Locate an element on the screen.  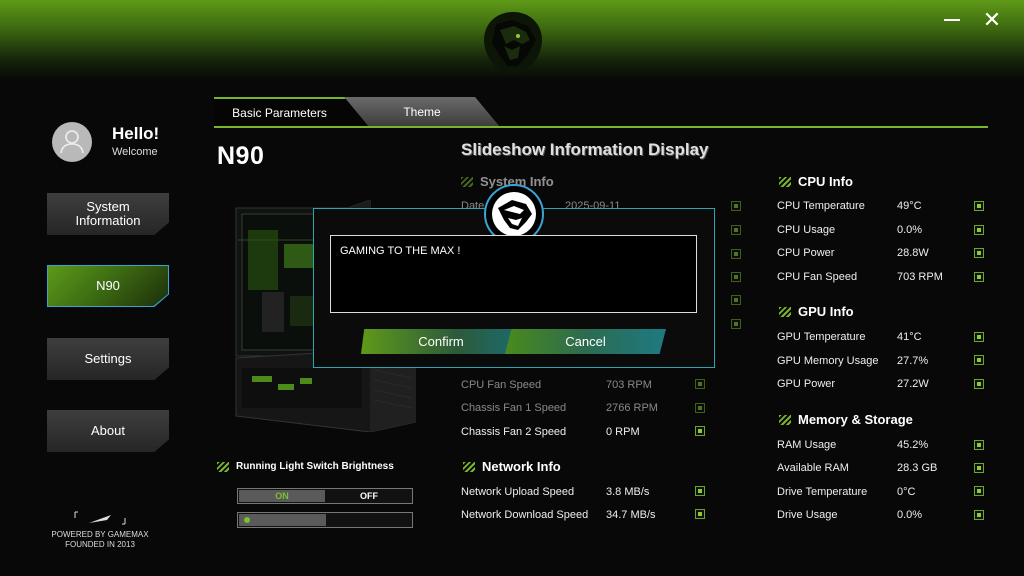
cpu-info-heading: CPU Info is located at coordinates (816, 181).